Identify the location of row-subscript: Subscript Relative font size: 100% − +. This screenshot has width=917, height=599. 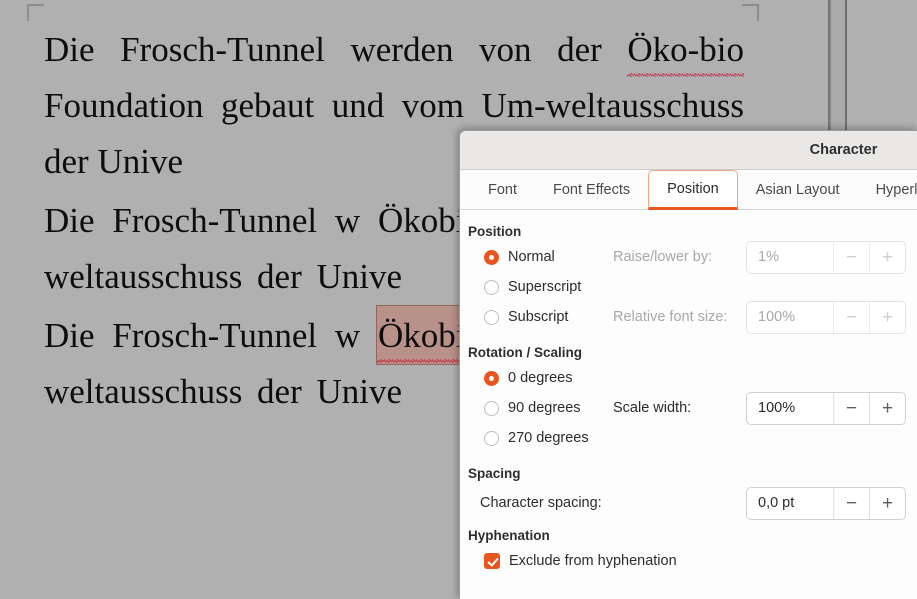
(688, 317).